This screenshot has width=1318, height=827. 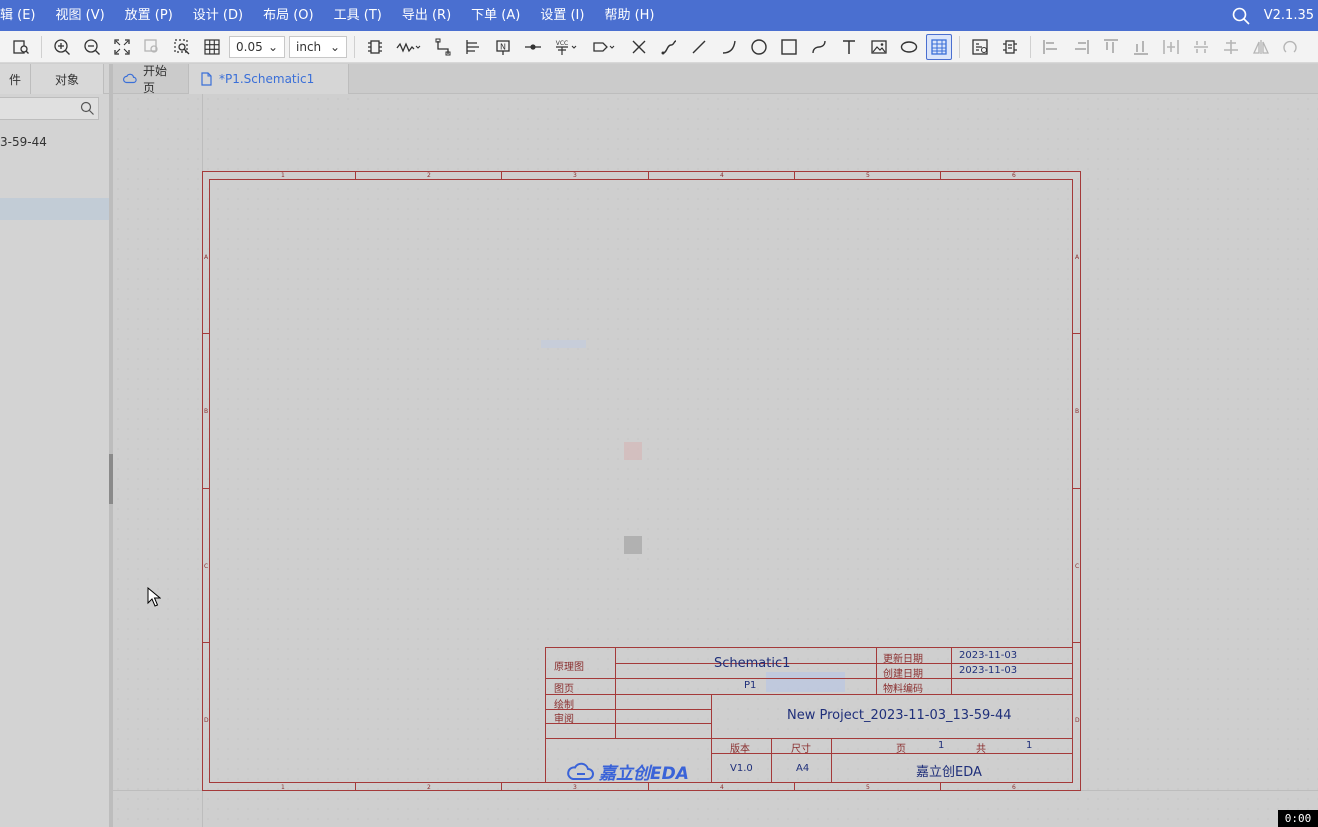 What do you see at coordinates (1291, 47) in the screenshot?
I see `rotate-icon` at bounding box center [1291, 47].